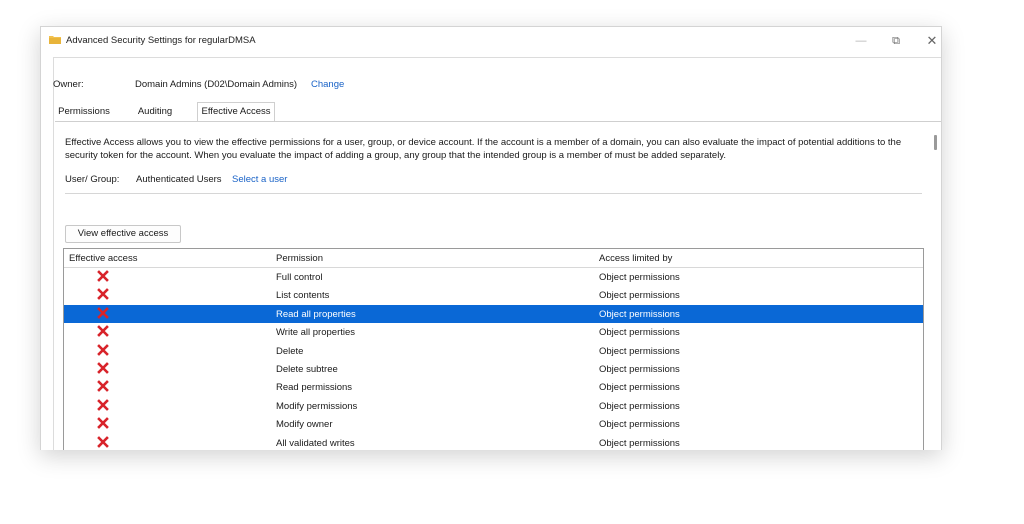 The height and width of the screenshot is (524, 1024). I want to click on table-row: Read permissions Object permissions, so click(493, 387).